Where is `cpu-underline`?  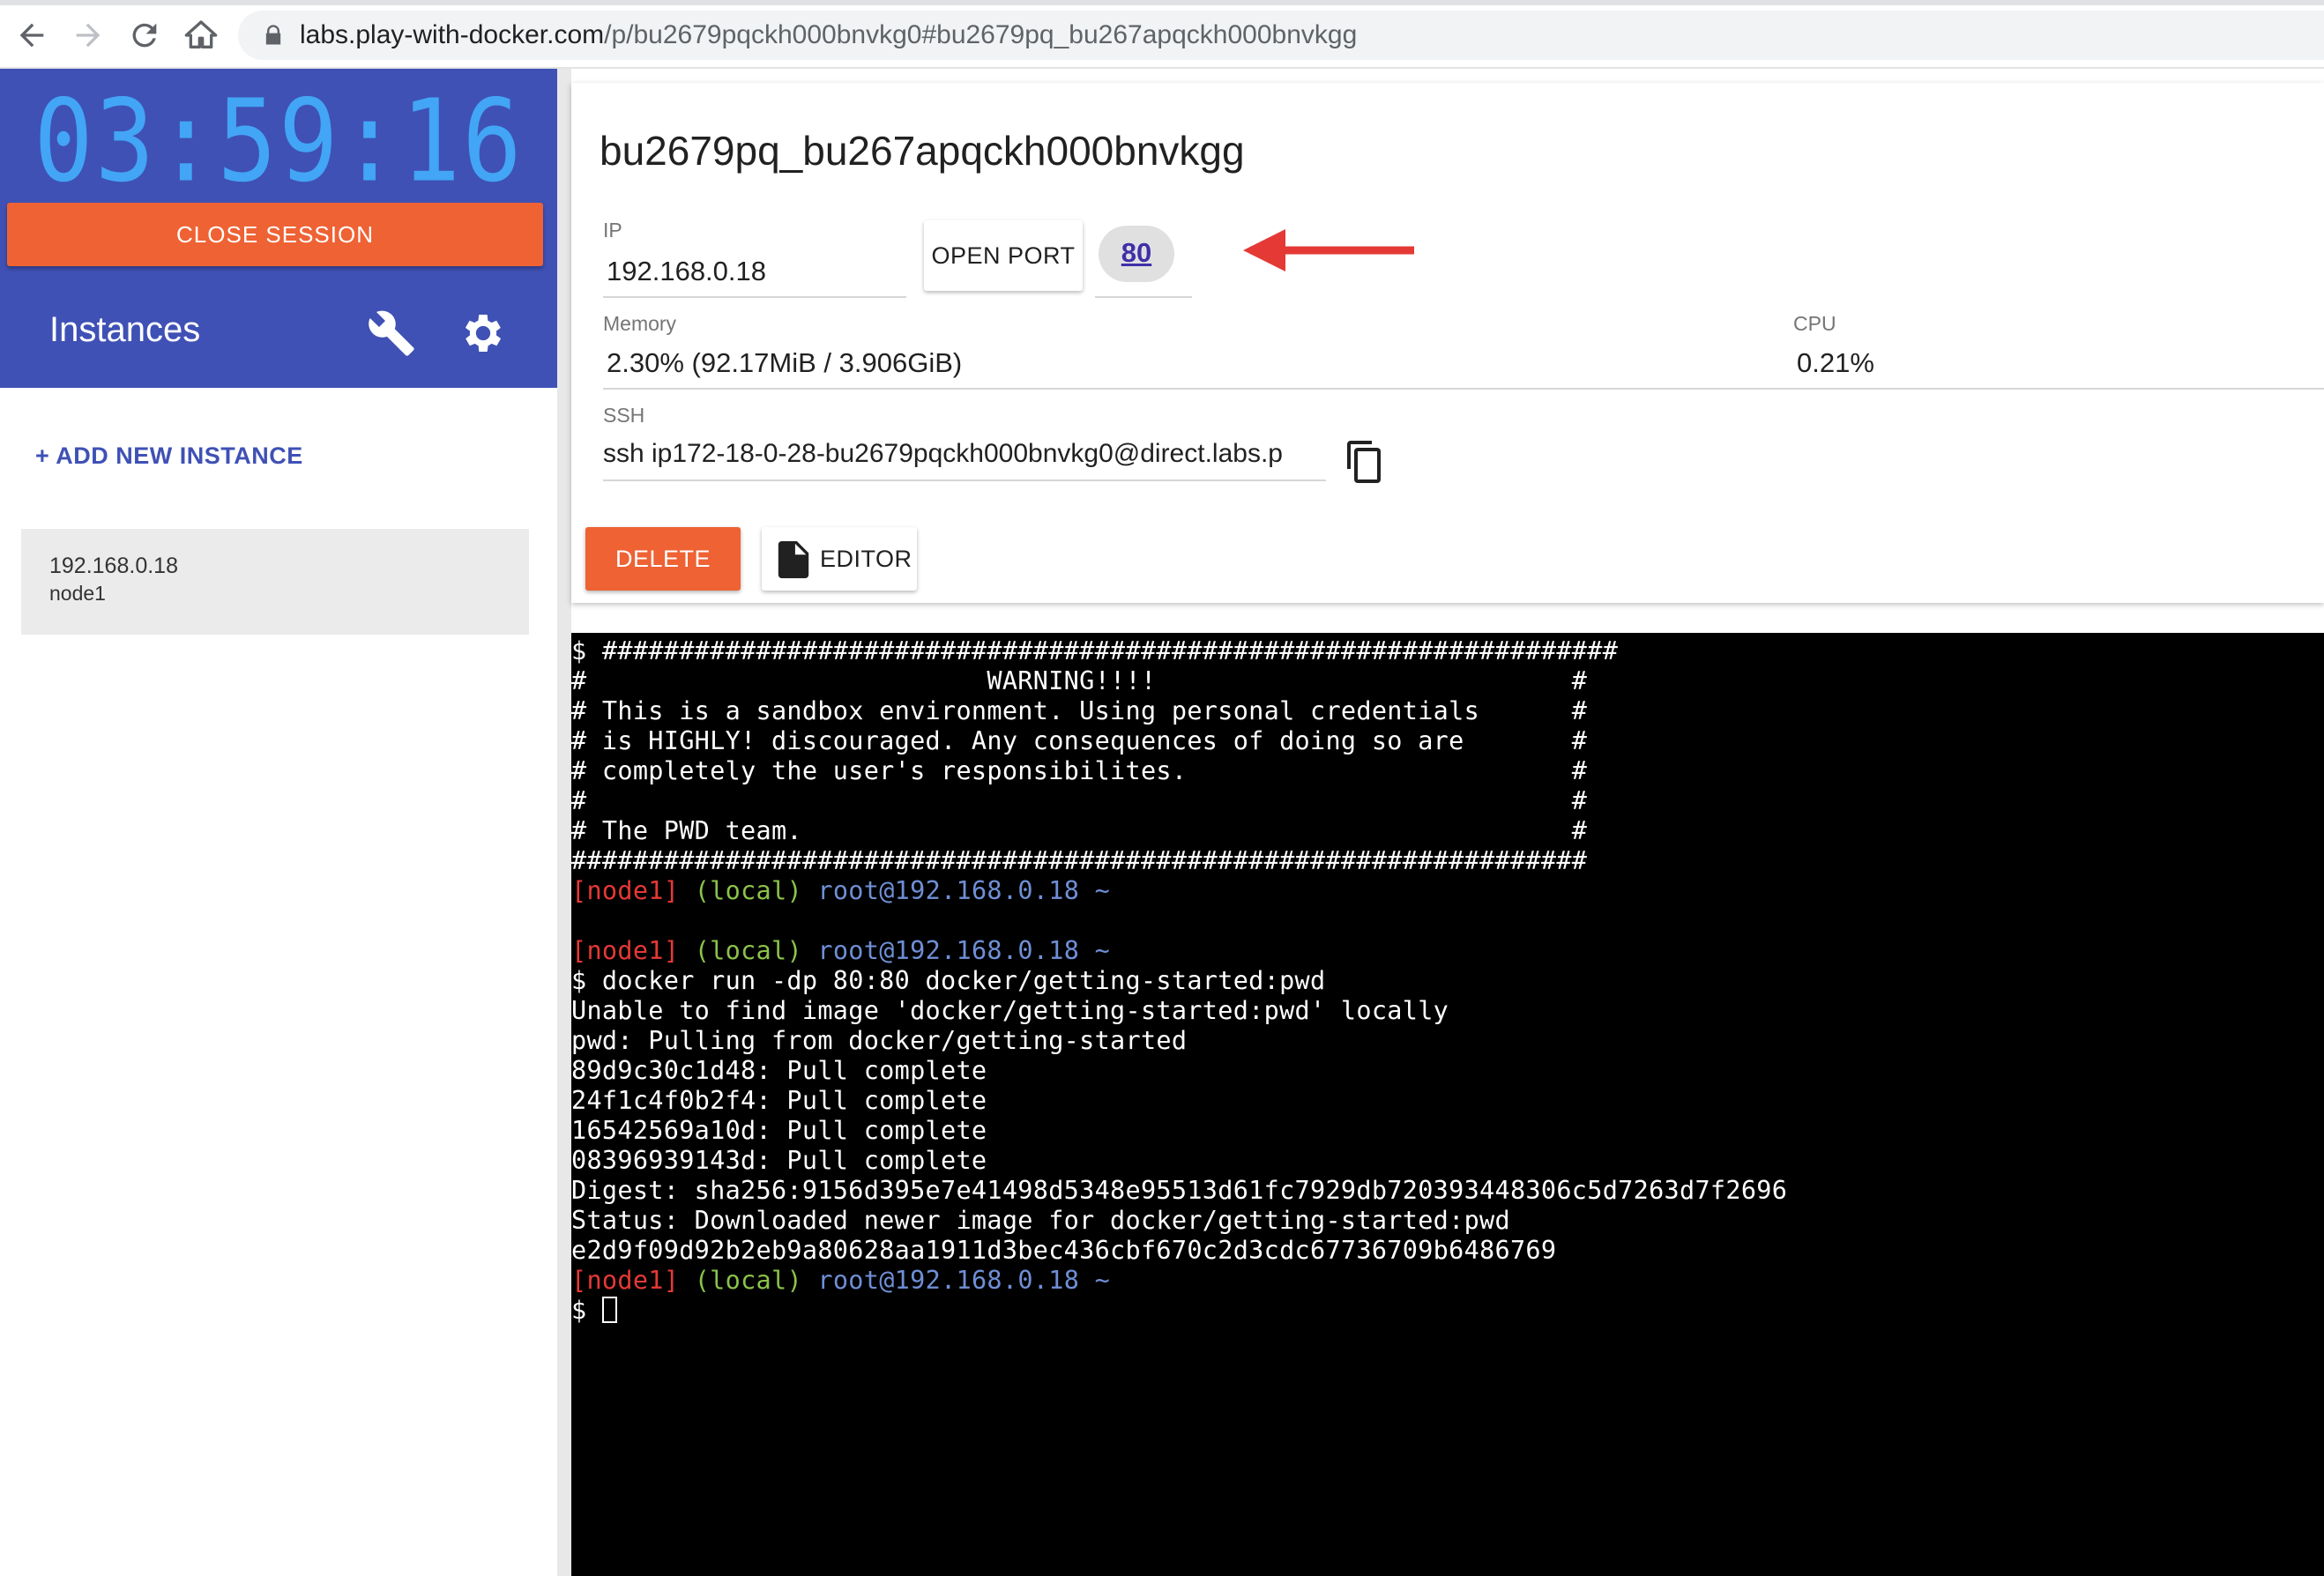 cpu-underline is located at coordinates (2058, 389).